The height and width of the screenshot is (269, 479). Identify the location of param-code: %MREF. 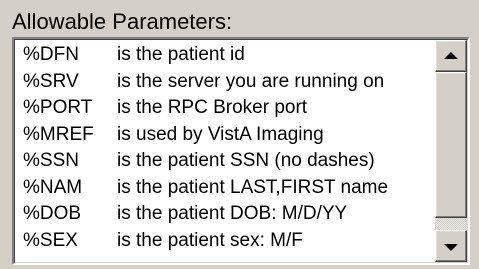
(58, 134).